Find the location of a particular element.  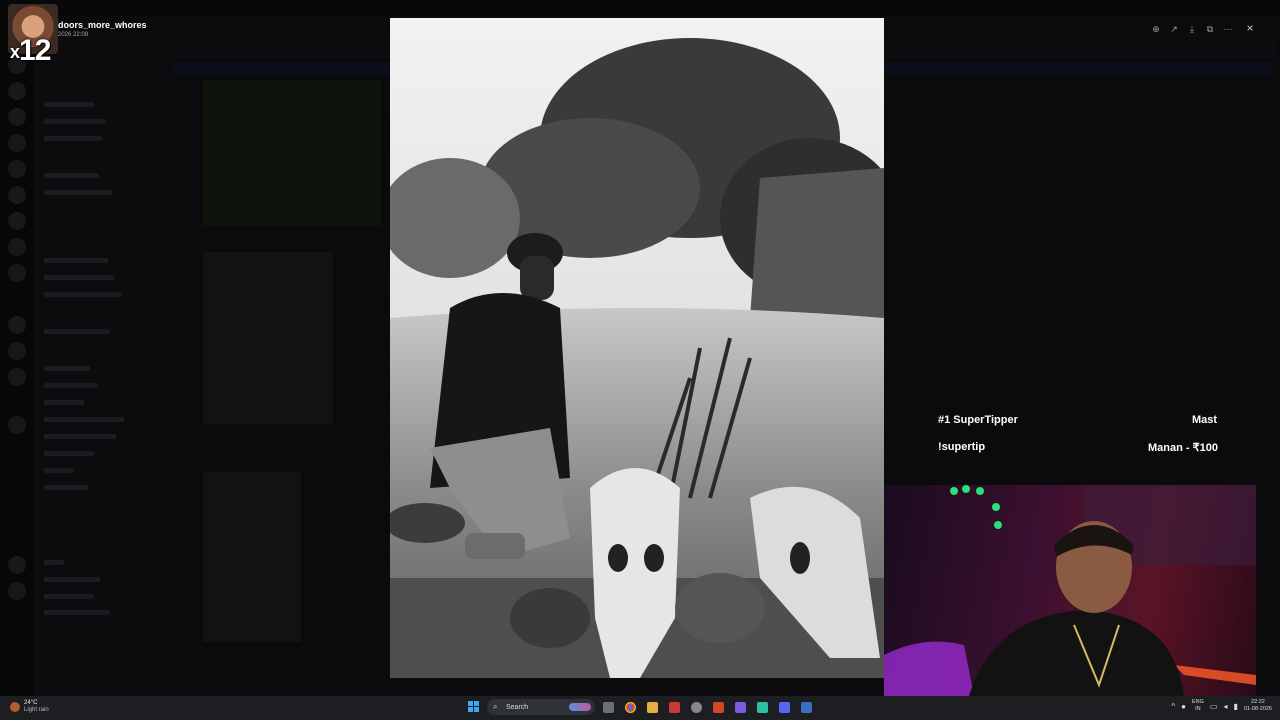

chrome-icon is located at coordinates (630, 707).